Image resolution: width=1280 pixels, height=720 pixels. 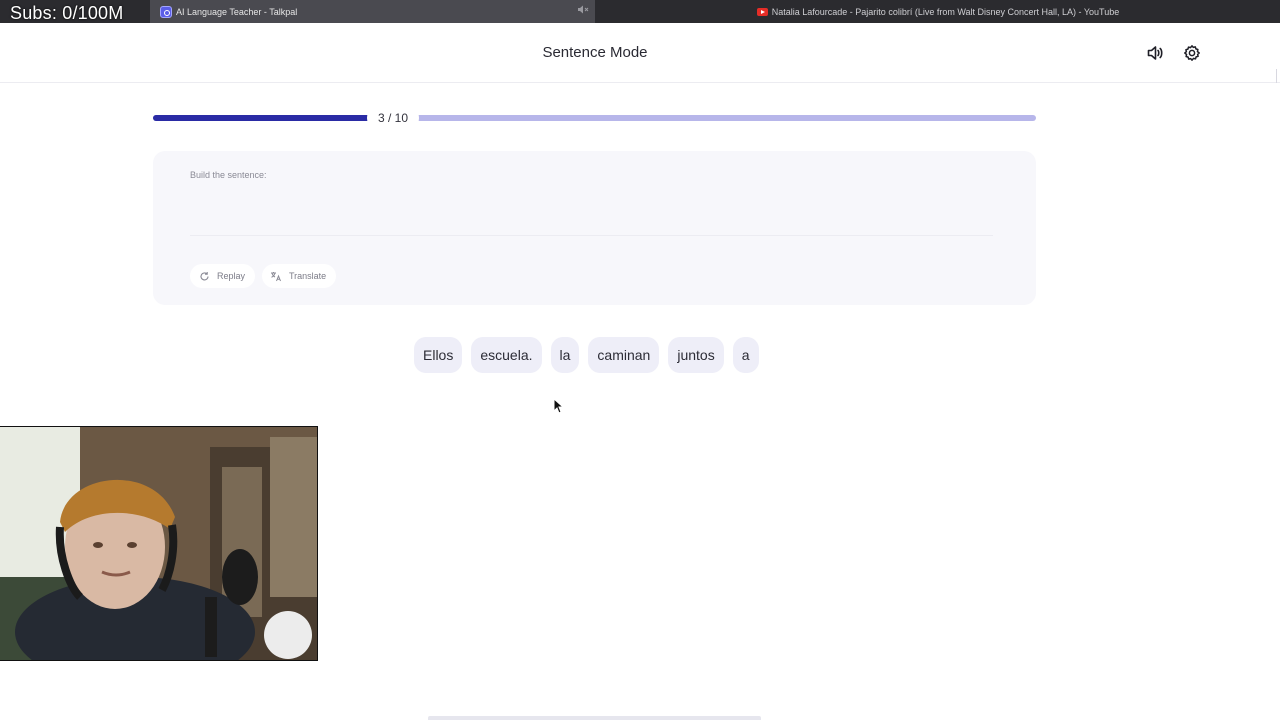 I want to click on webcam-overlay, so click(x=159, y=543).